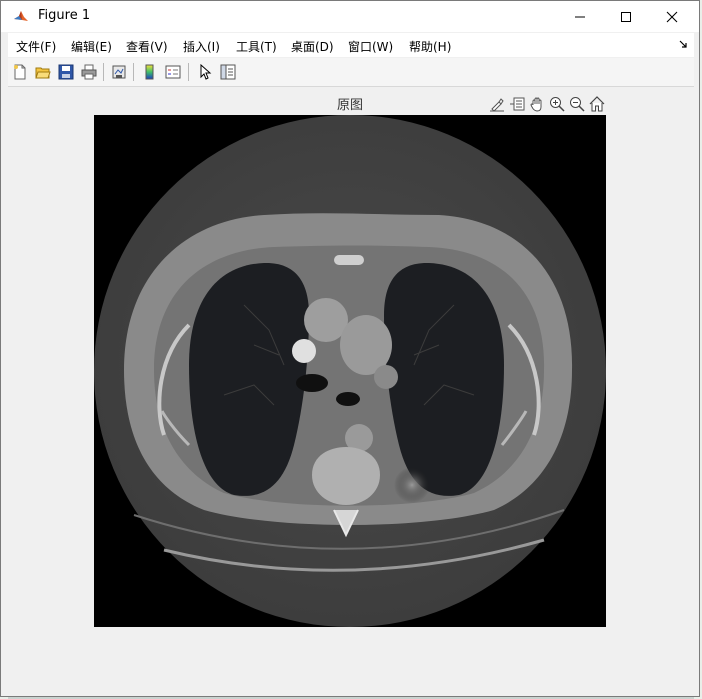  What do you see at coordinates (64, 15) in the screenshot?
I see `window-title: Figure 1` at bounding box center [64, 15].